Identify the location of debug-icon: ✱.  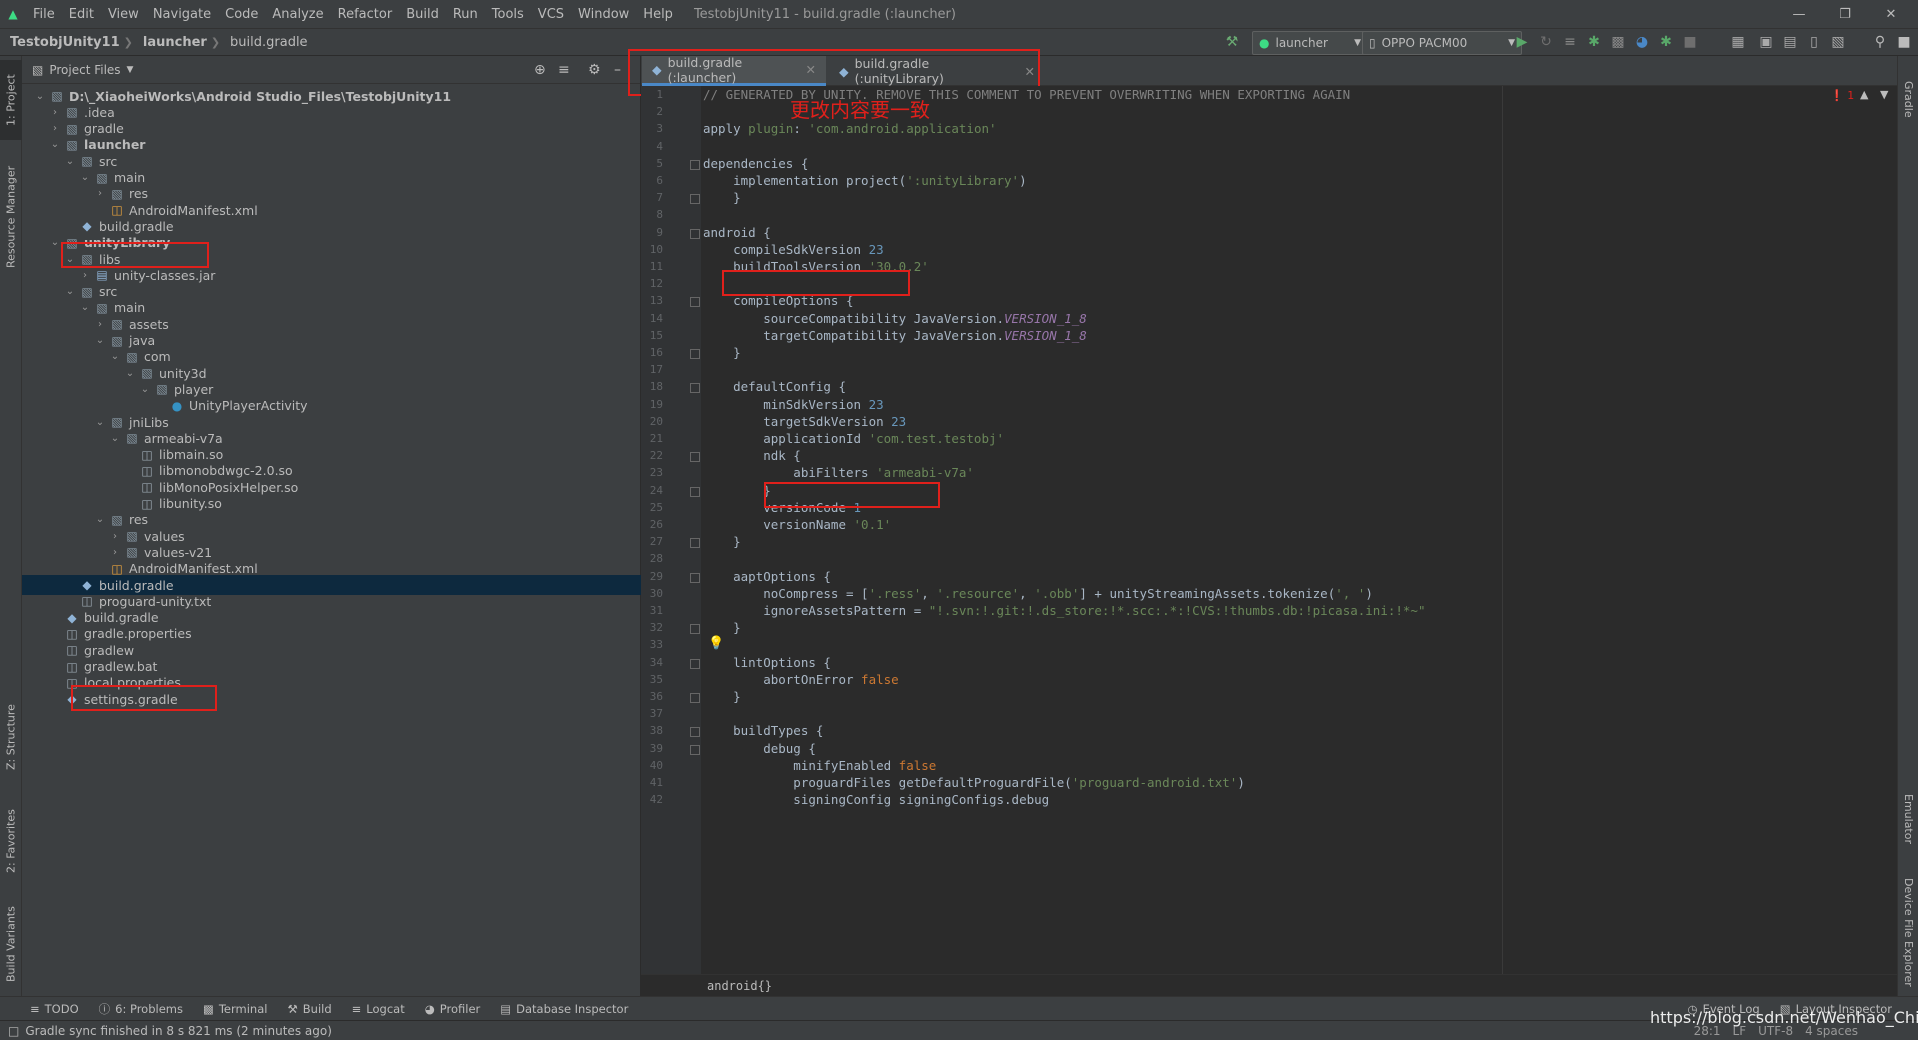
(1594, 42).